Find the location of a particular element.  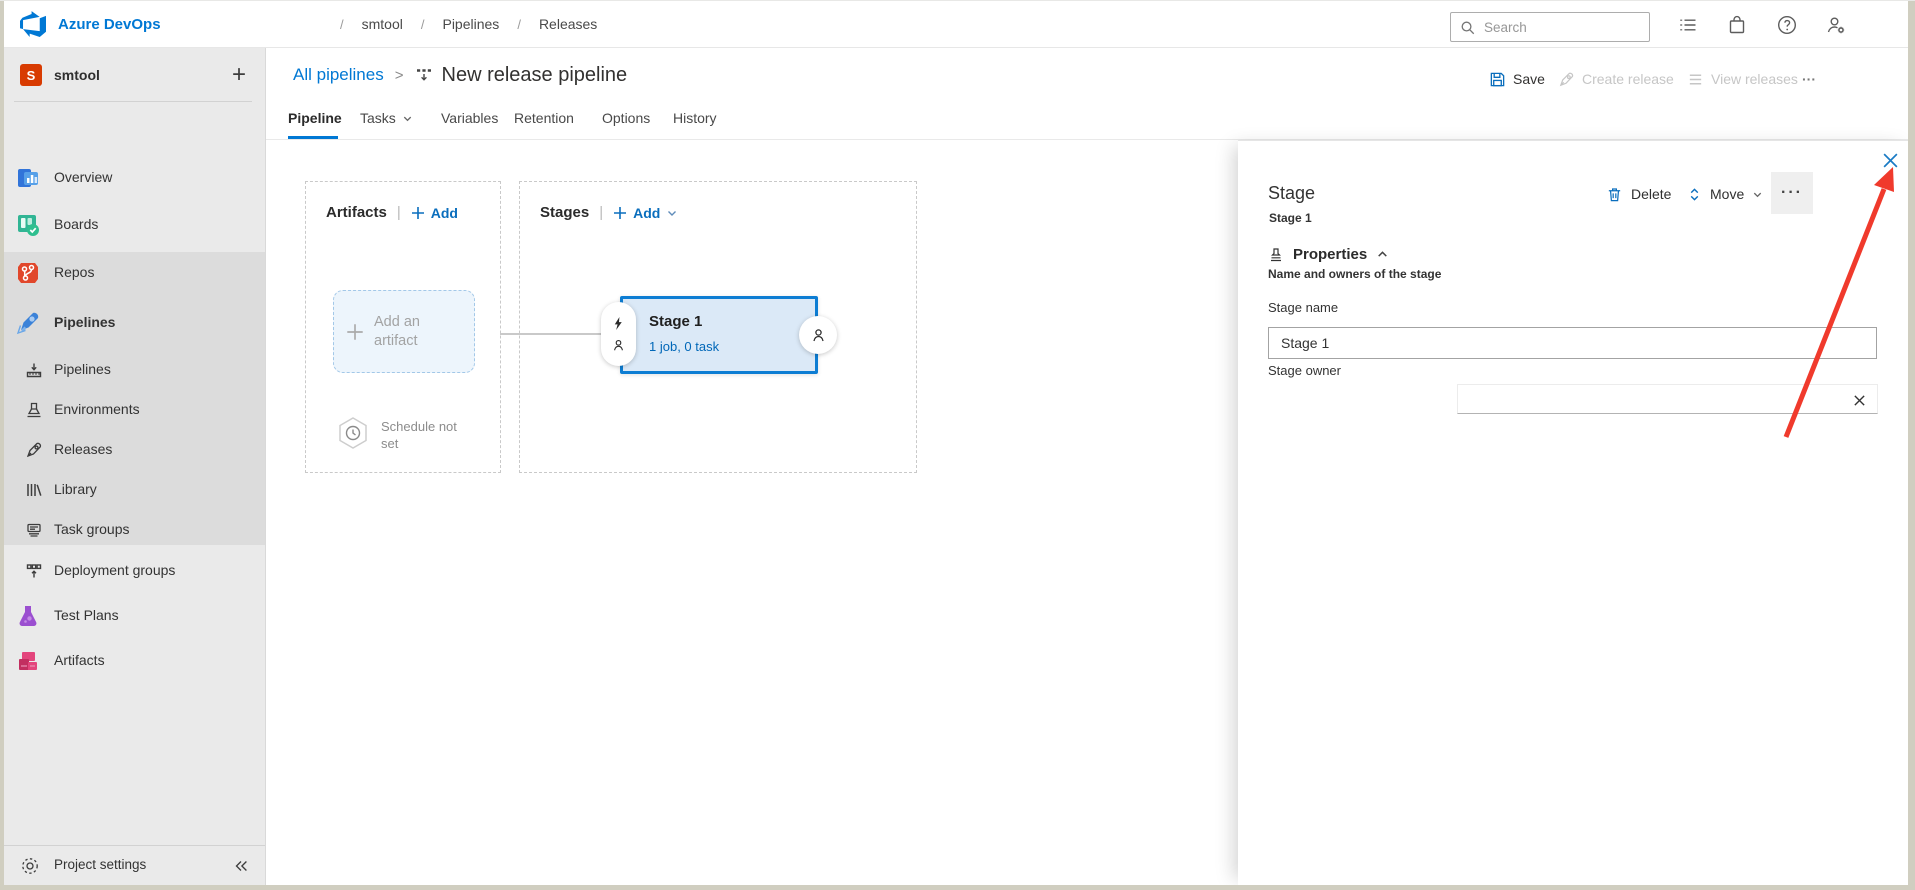

test-plans-icon is located at coordinates (28, 616).